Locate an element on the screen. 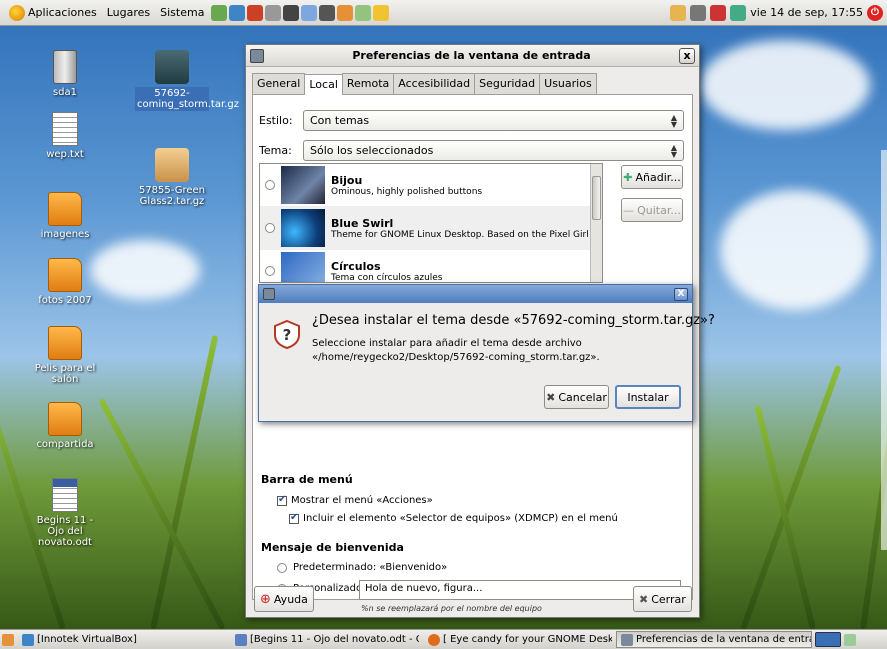  dialog-titlebar: X is located at coordinates (475, 294).